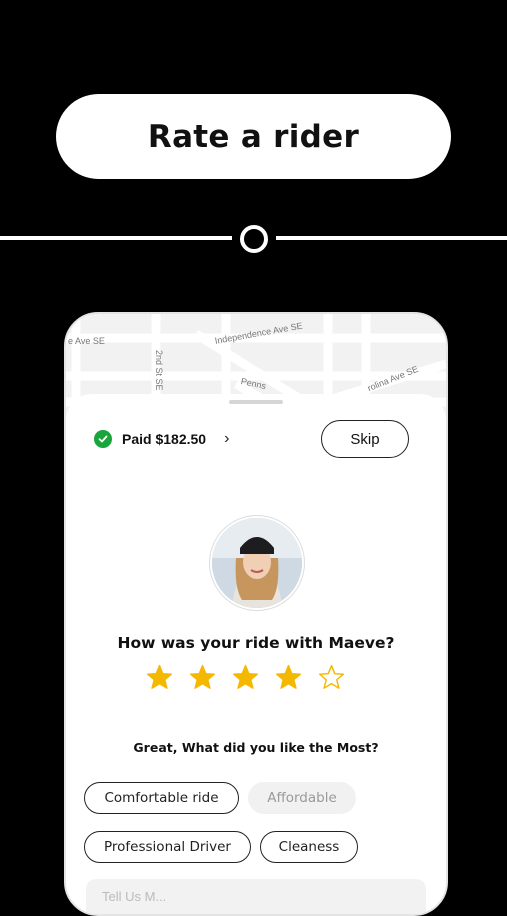  What do you see at coordinates (257, 563) in the screenshot?
I see `avatar` at bounding box center [257, 563].